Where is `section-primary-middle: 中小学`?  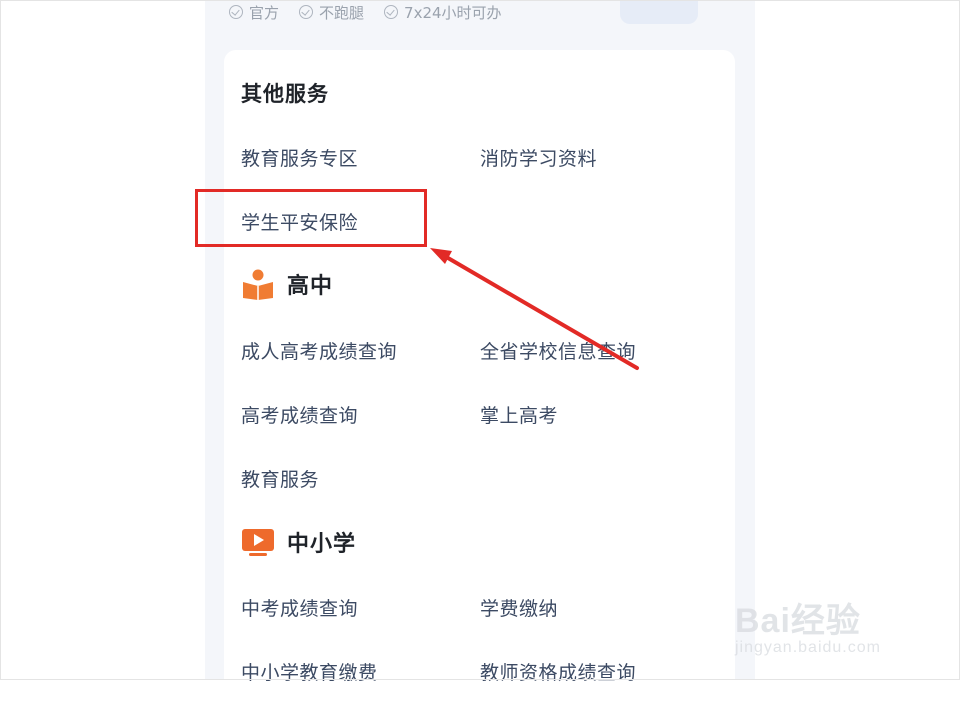
section-primary-middle: 中小学 is located at coordinates (298, 542).